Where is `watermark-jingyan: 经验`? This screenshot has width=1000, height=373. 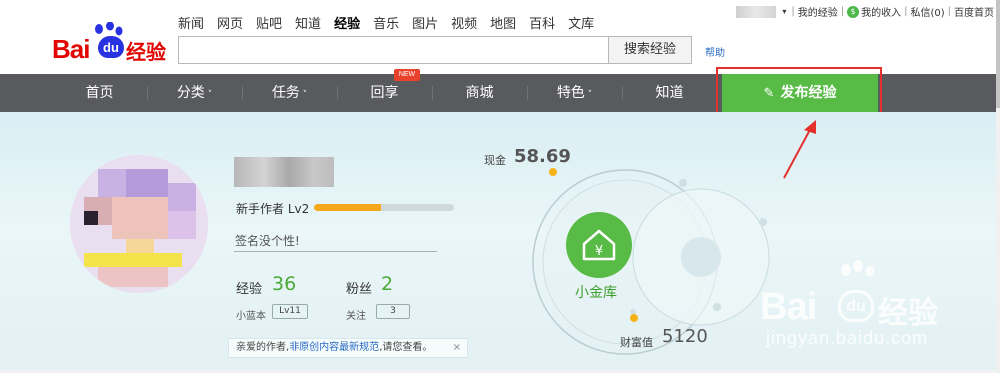 watermark-jingyan: 经验 is located at coordinates (908, 313).